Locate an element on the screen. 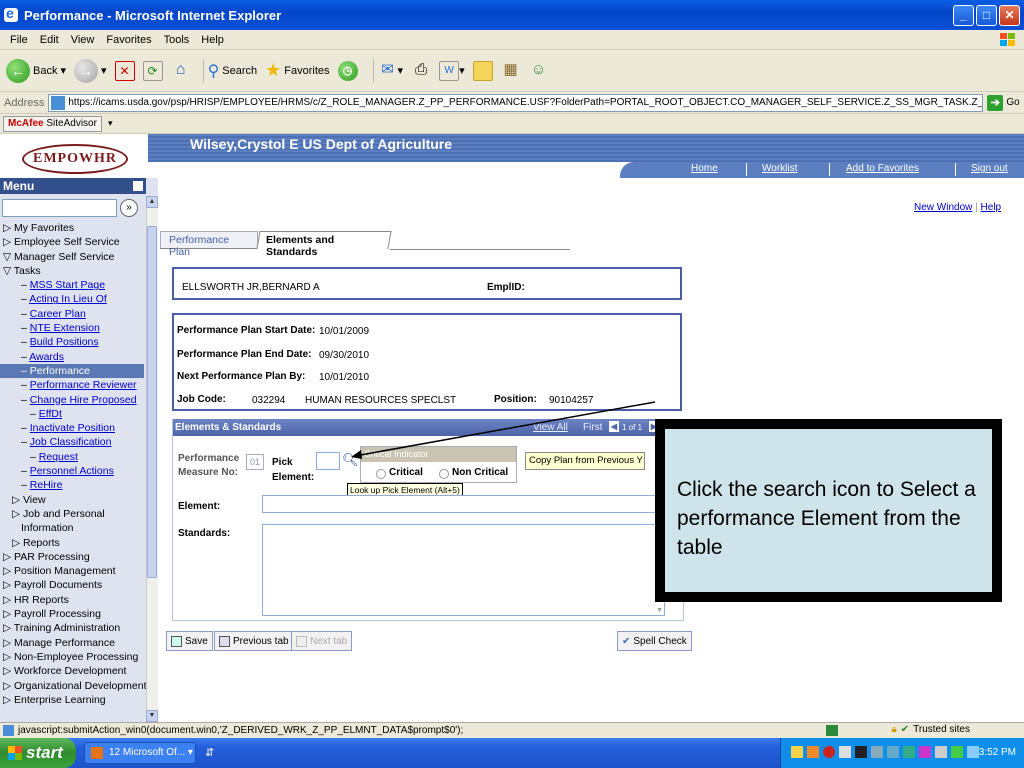  menu-item: ▷ Non-Employee Processing is located at coordinates (73, 657).